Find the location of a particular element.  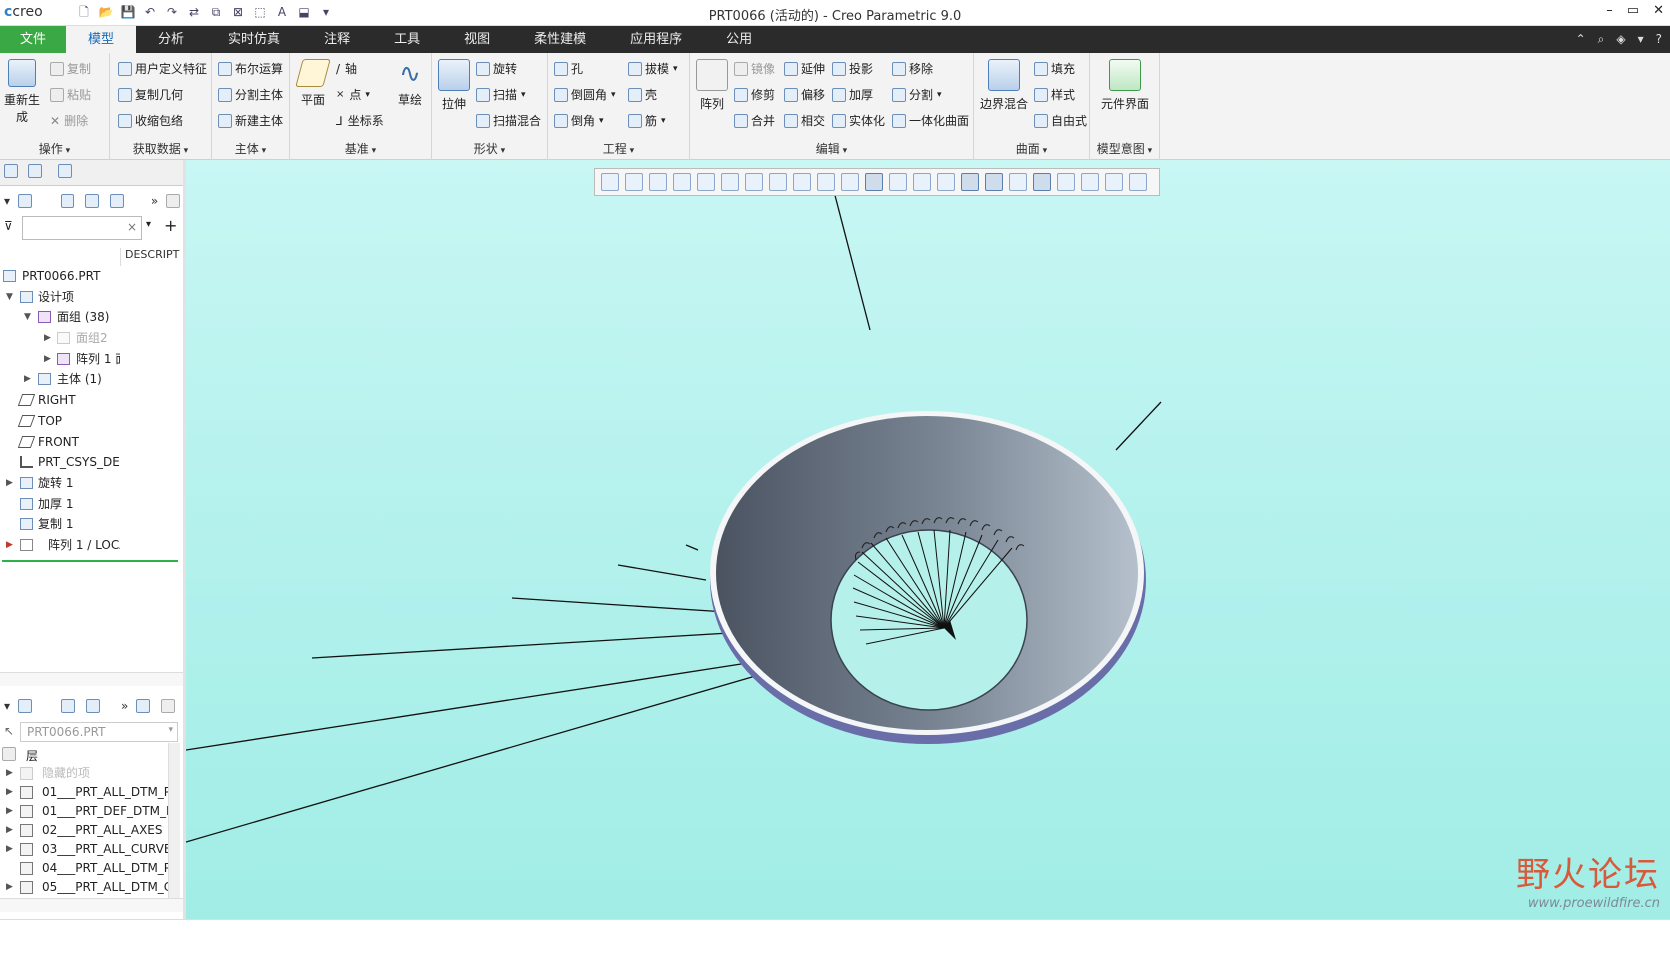

layer-item: ▶ 02___PRT_ALL_AXES is located at coordinates (84, 830).